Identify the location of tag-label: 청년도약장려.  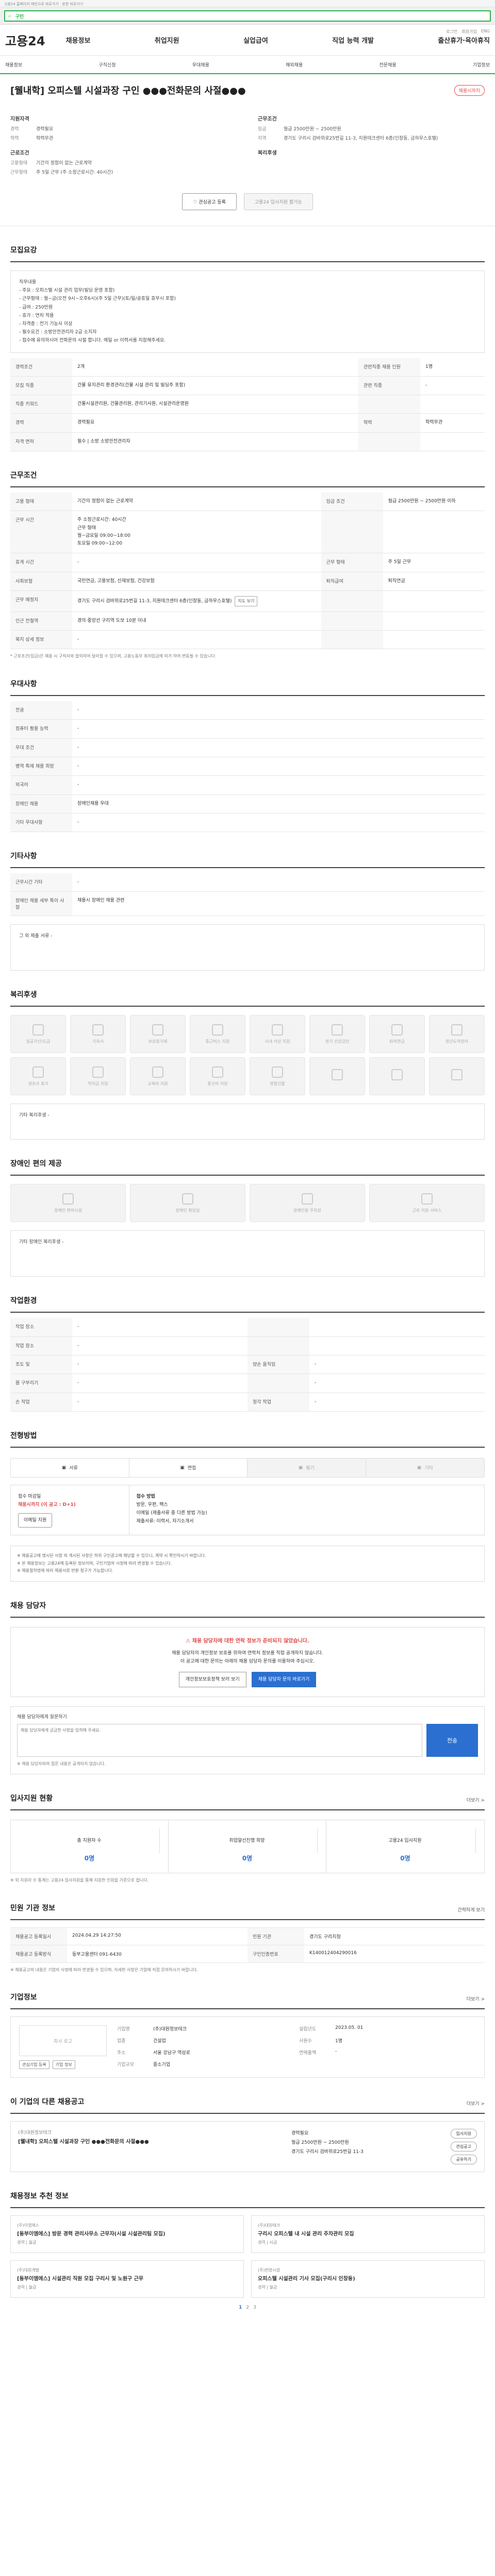
(457, 1041).